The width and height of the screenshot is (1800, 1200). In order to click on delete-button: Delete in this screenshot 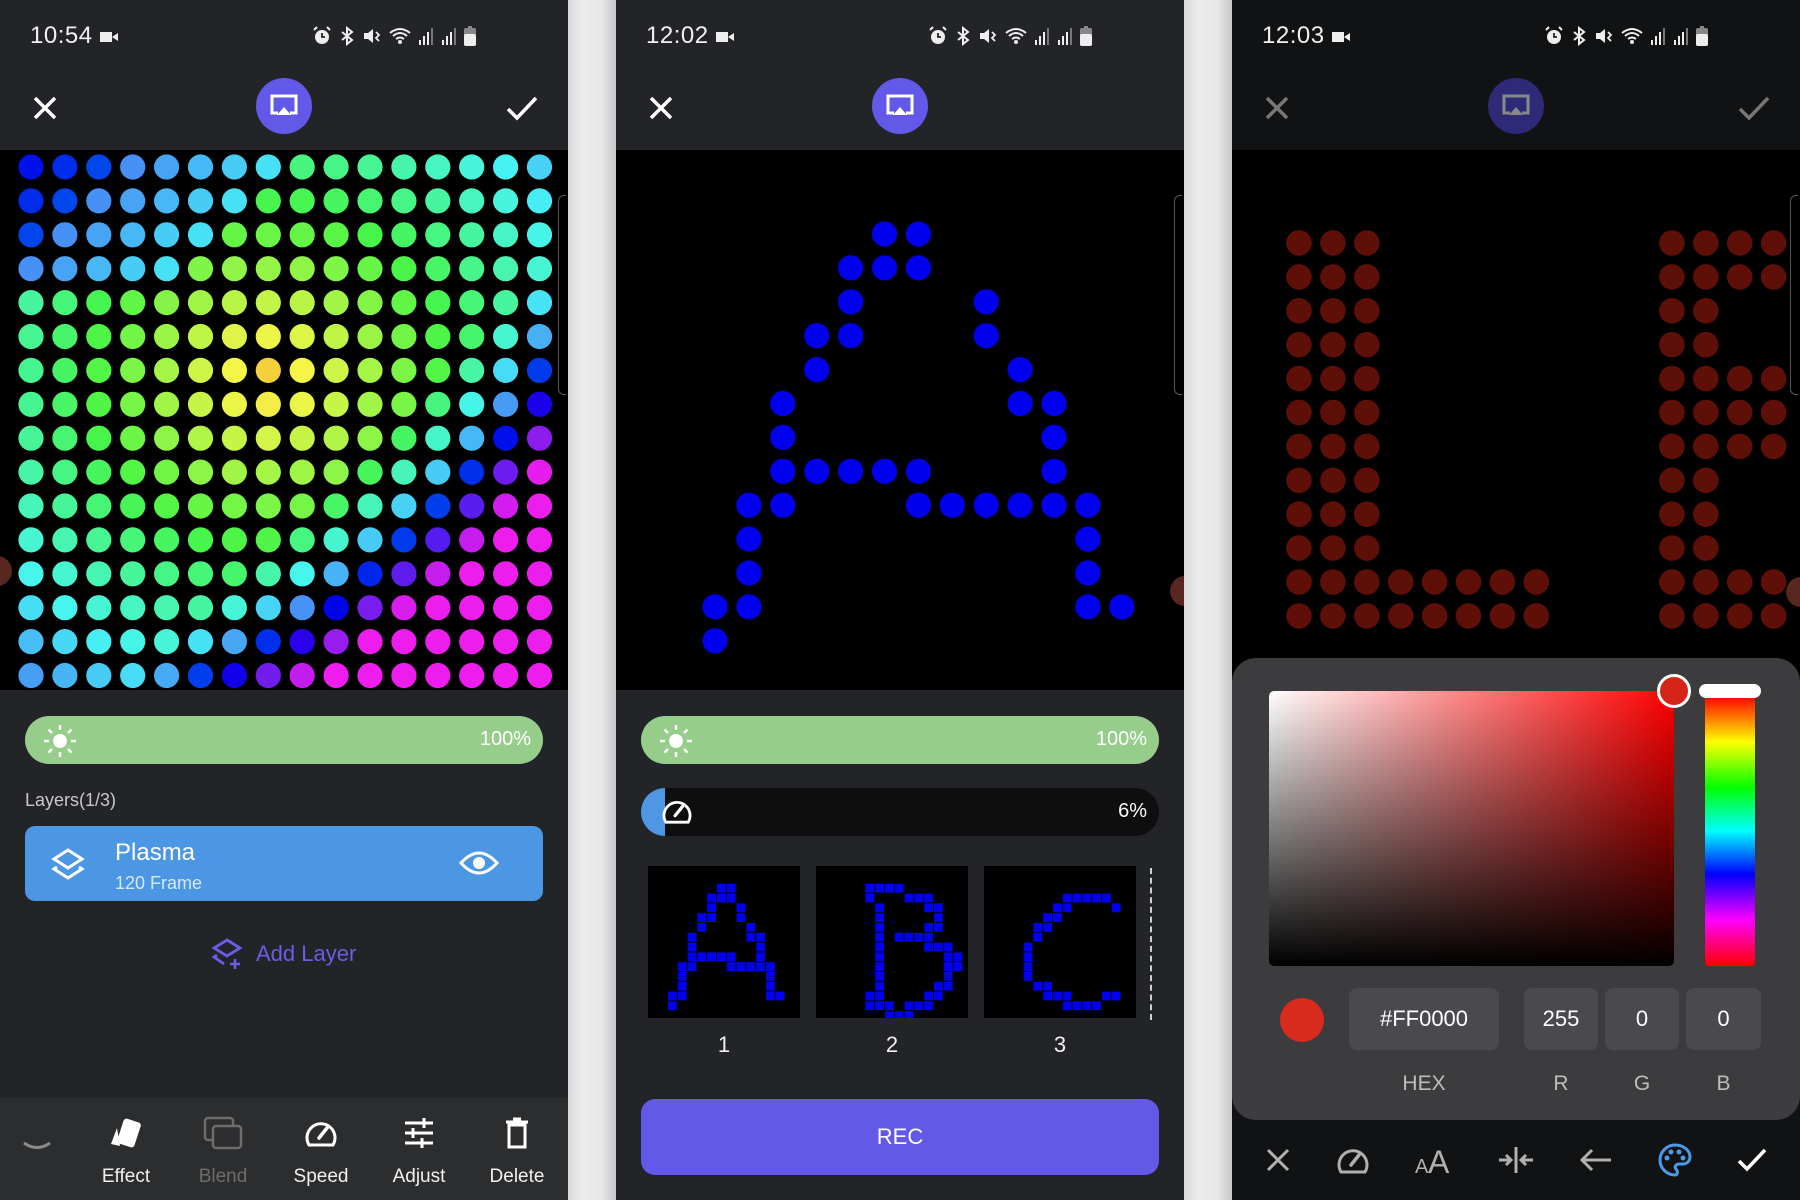, I will do `click(517, 1150)`.